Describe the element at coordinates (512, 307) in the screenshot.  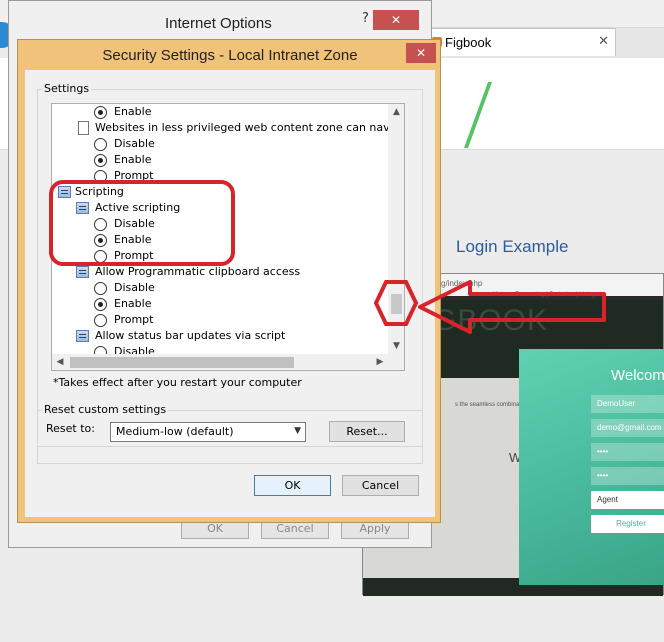
I see `annotation-arrow` at that location.